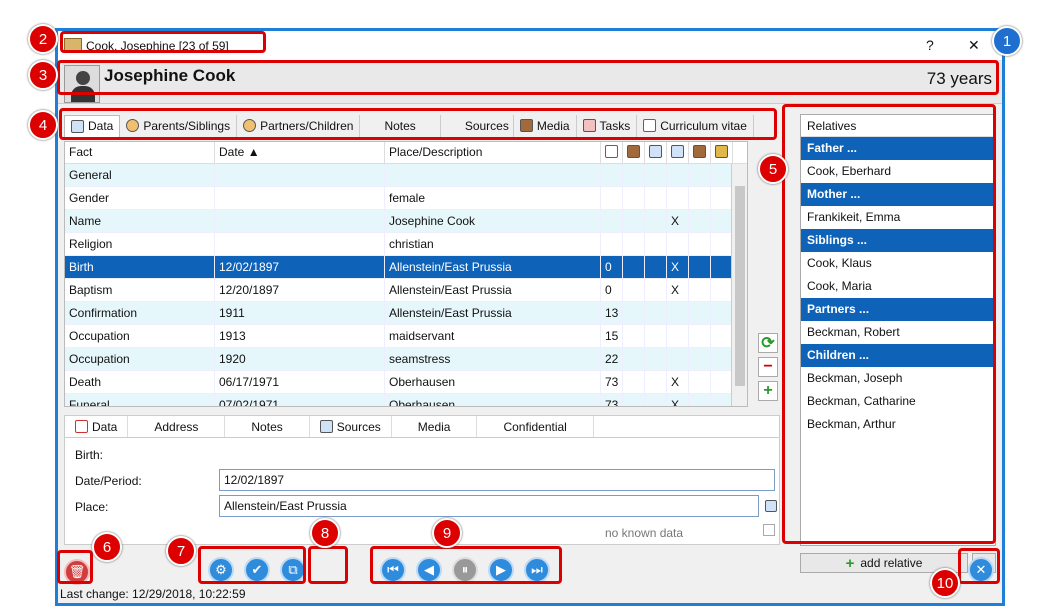 The image size is (1042, 616). I want to click on date-cell: 07/02/1971, so click(300, 400).